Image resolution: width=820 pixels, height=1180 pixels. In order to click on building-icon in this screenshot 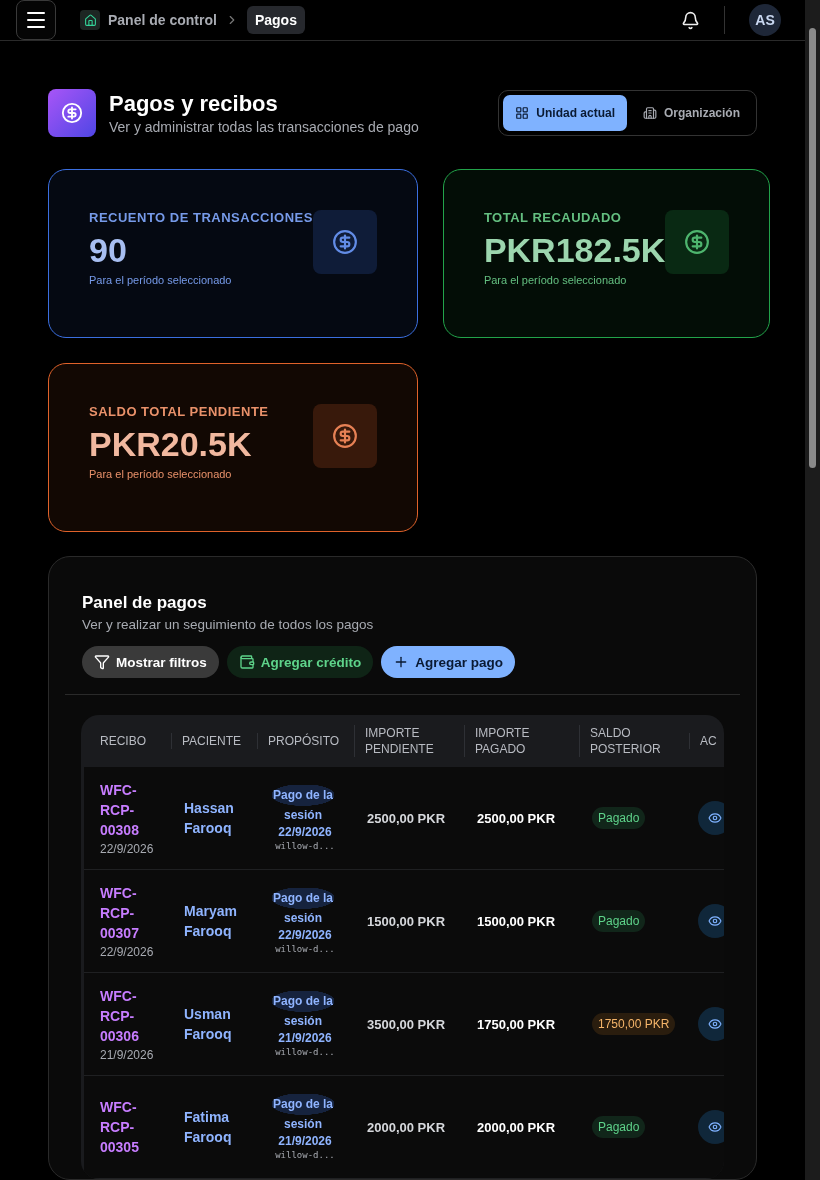, I will do `click(650, 113)`.